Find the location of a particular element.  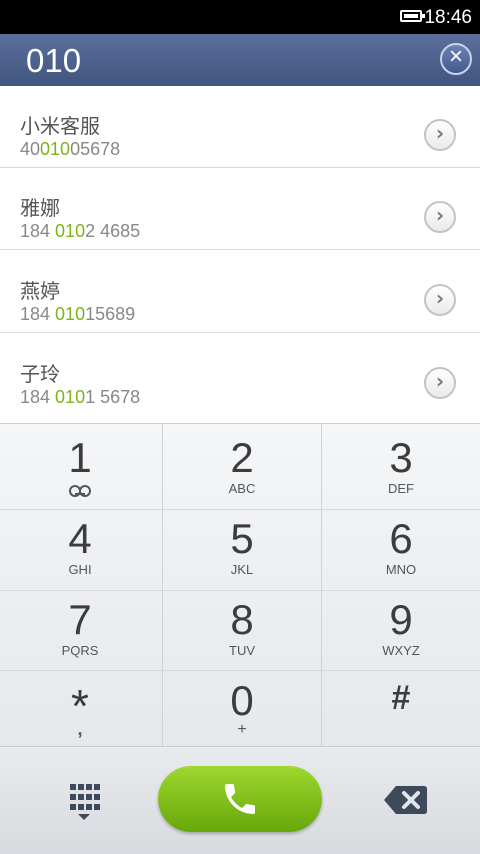

key-9: 9 WXYZ is located at coordinates (400, 626).